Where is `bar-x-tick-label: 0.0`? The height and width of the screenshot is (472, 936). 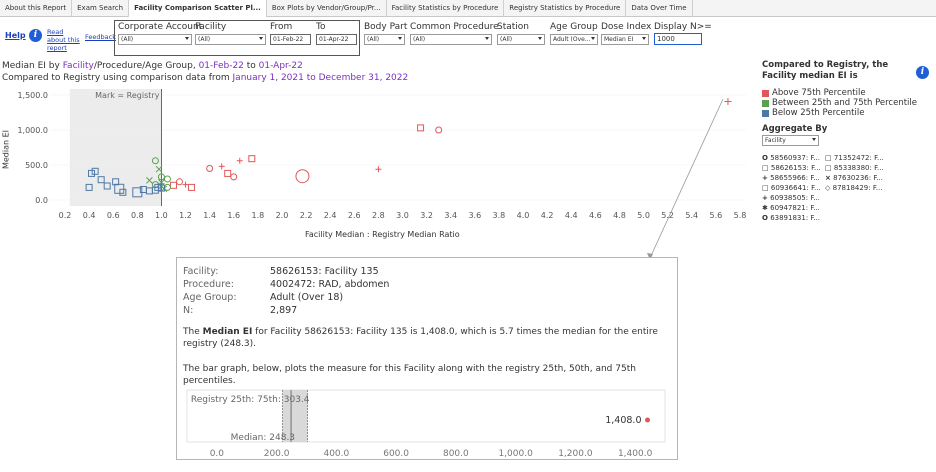
bar-x-tick-label: 0.0 is located at coordinates (217, 454).